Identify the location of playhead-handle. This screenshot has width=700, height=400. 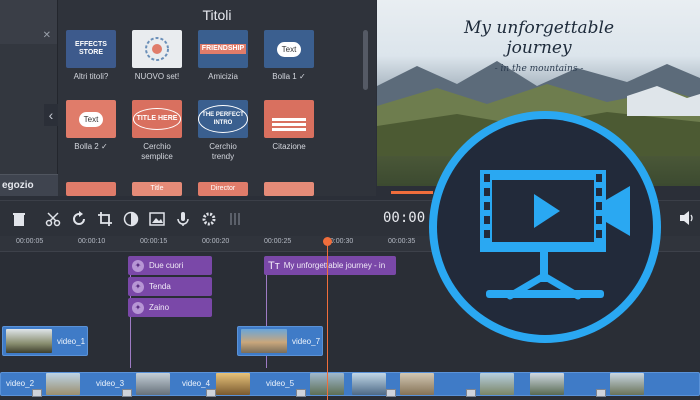
(327, 241).